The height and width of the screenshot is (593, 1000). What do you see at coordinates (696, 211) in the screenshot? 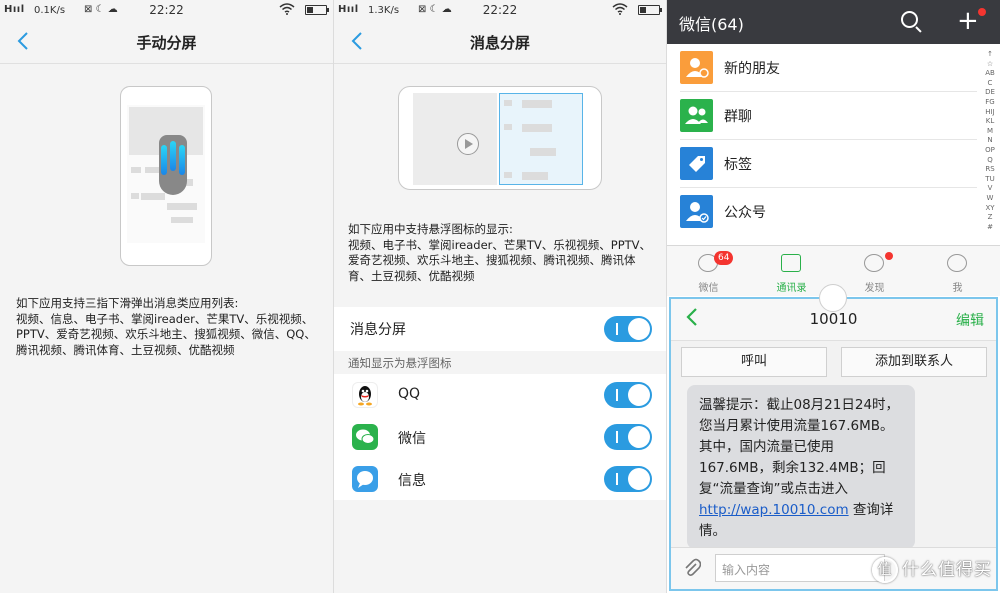
I see `official-account-icon` at bounding box center [696, 211].